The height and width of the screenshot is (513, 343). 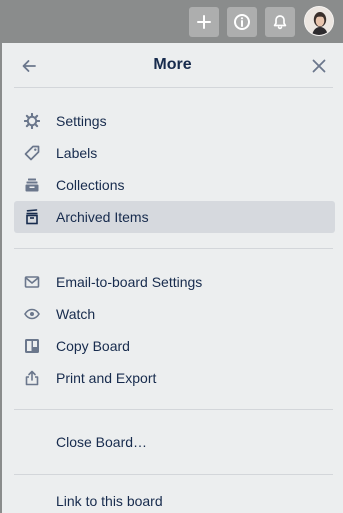 What do you see at coordinates (77, 153) in the screenshot?
I see `menu-item-label: Labels` at bounding box center [77, 153].